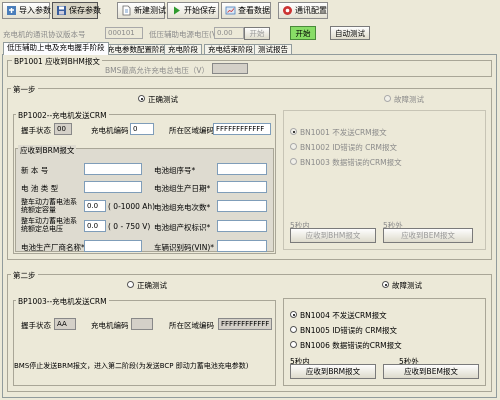 The width and height of the screenshot is (500, 400). What do you see at coordinates (257, 33) in the screenshot?
I see `disabled-start-button: 开始` at bounding box center [257, 33].